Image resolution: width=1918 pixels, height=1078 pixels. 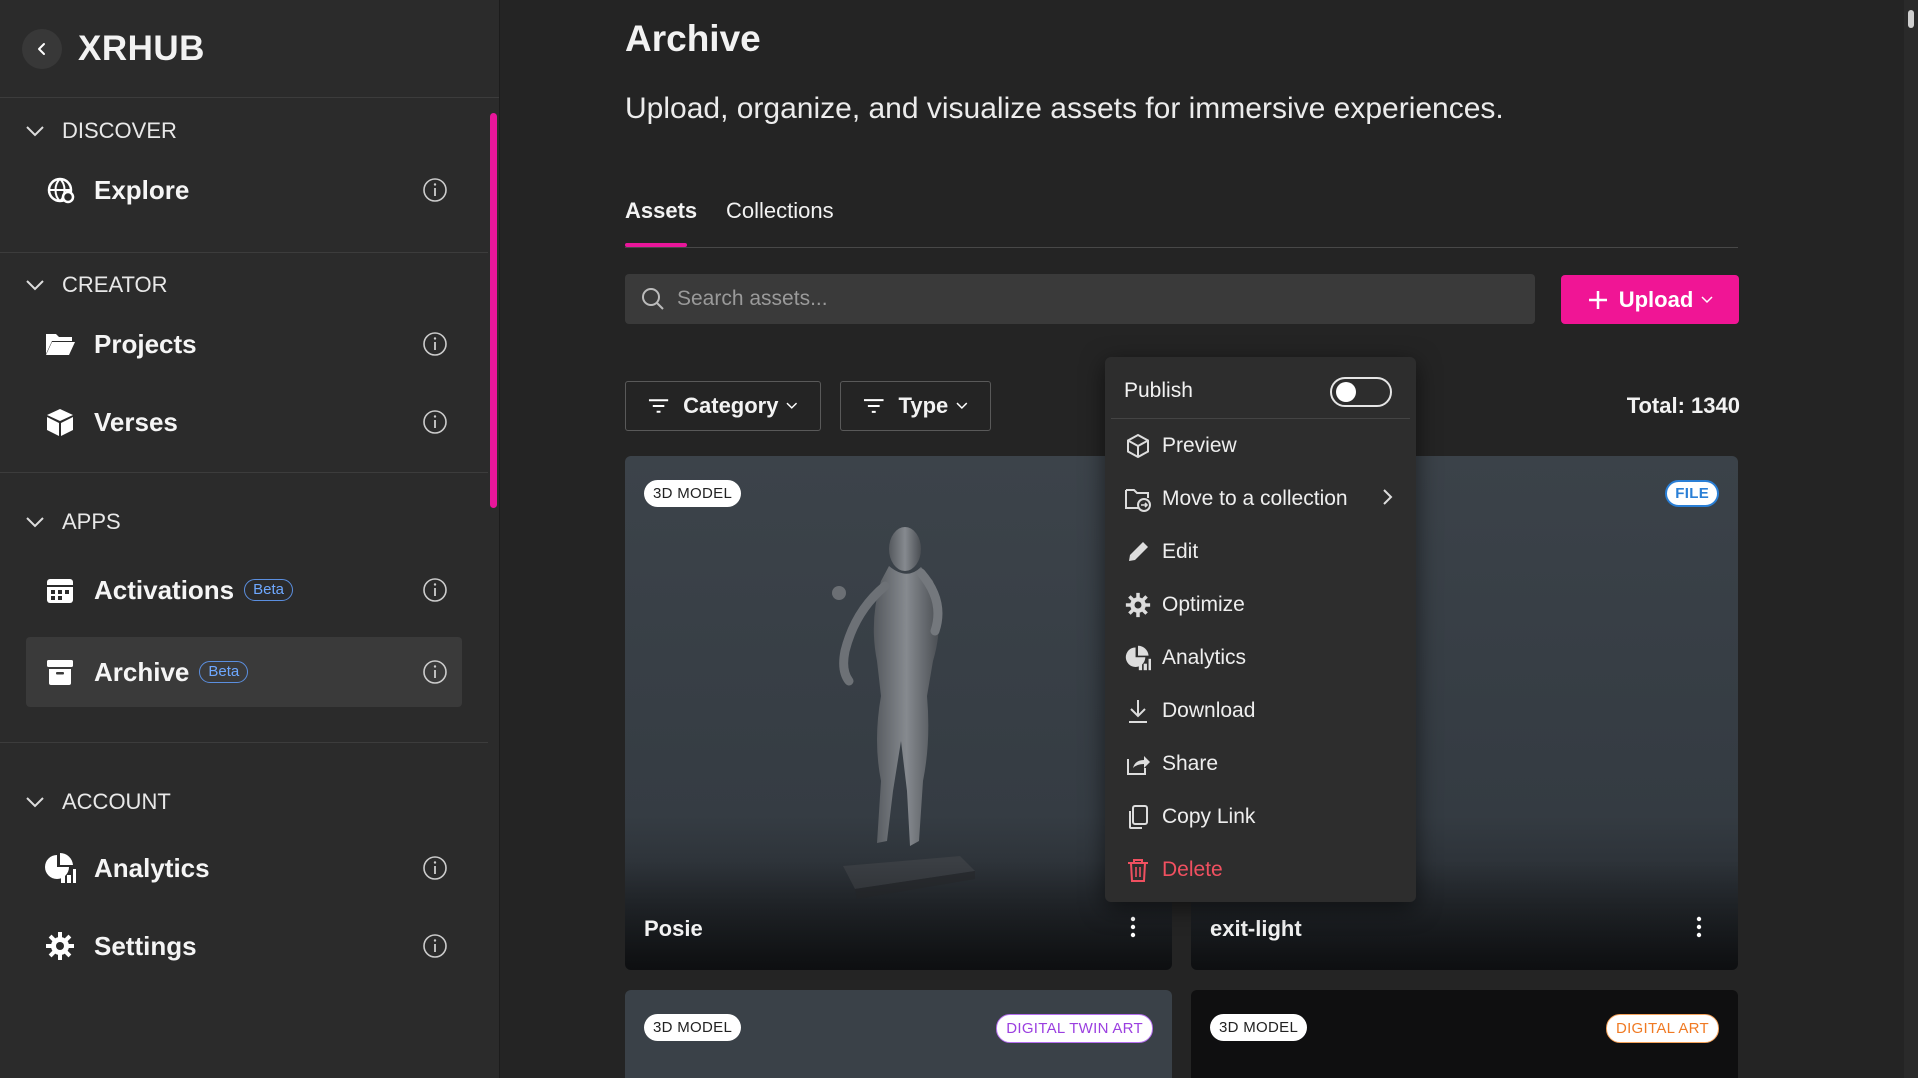 What do you see at coordinates (244, 344) in the screenshot?
I see `sidebar-item-projects: Projects` at bounding box center [244, 344].